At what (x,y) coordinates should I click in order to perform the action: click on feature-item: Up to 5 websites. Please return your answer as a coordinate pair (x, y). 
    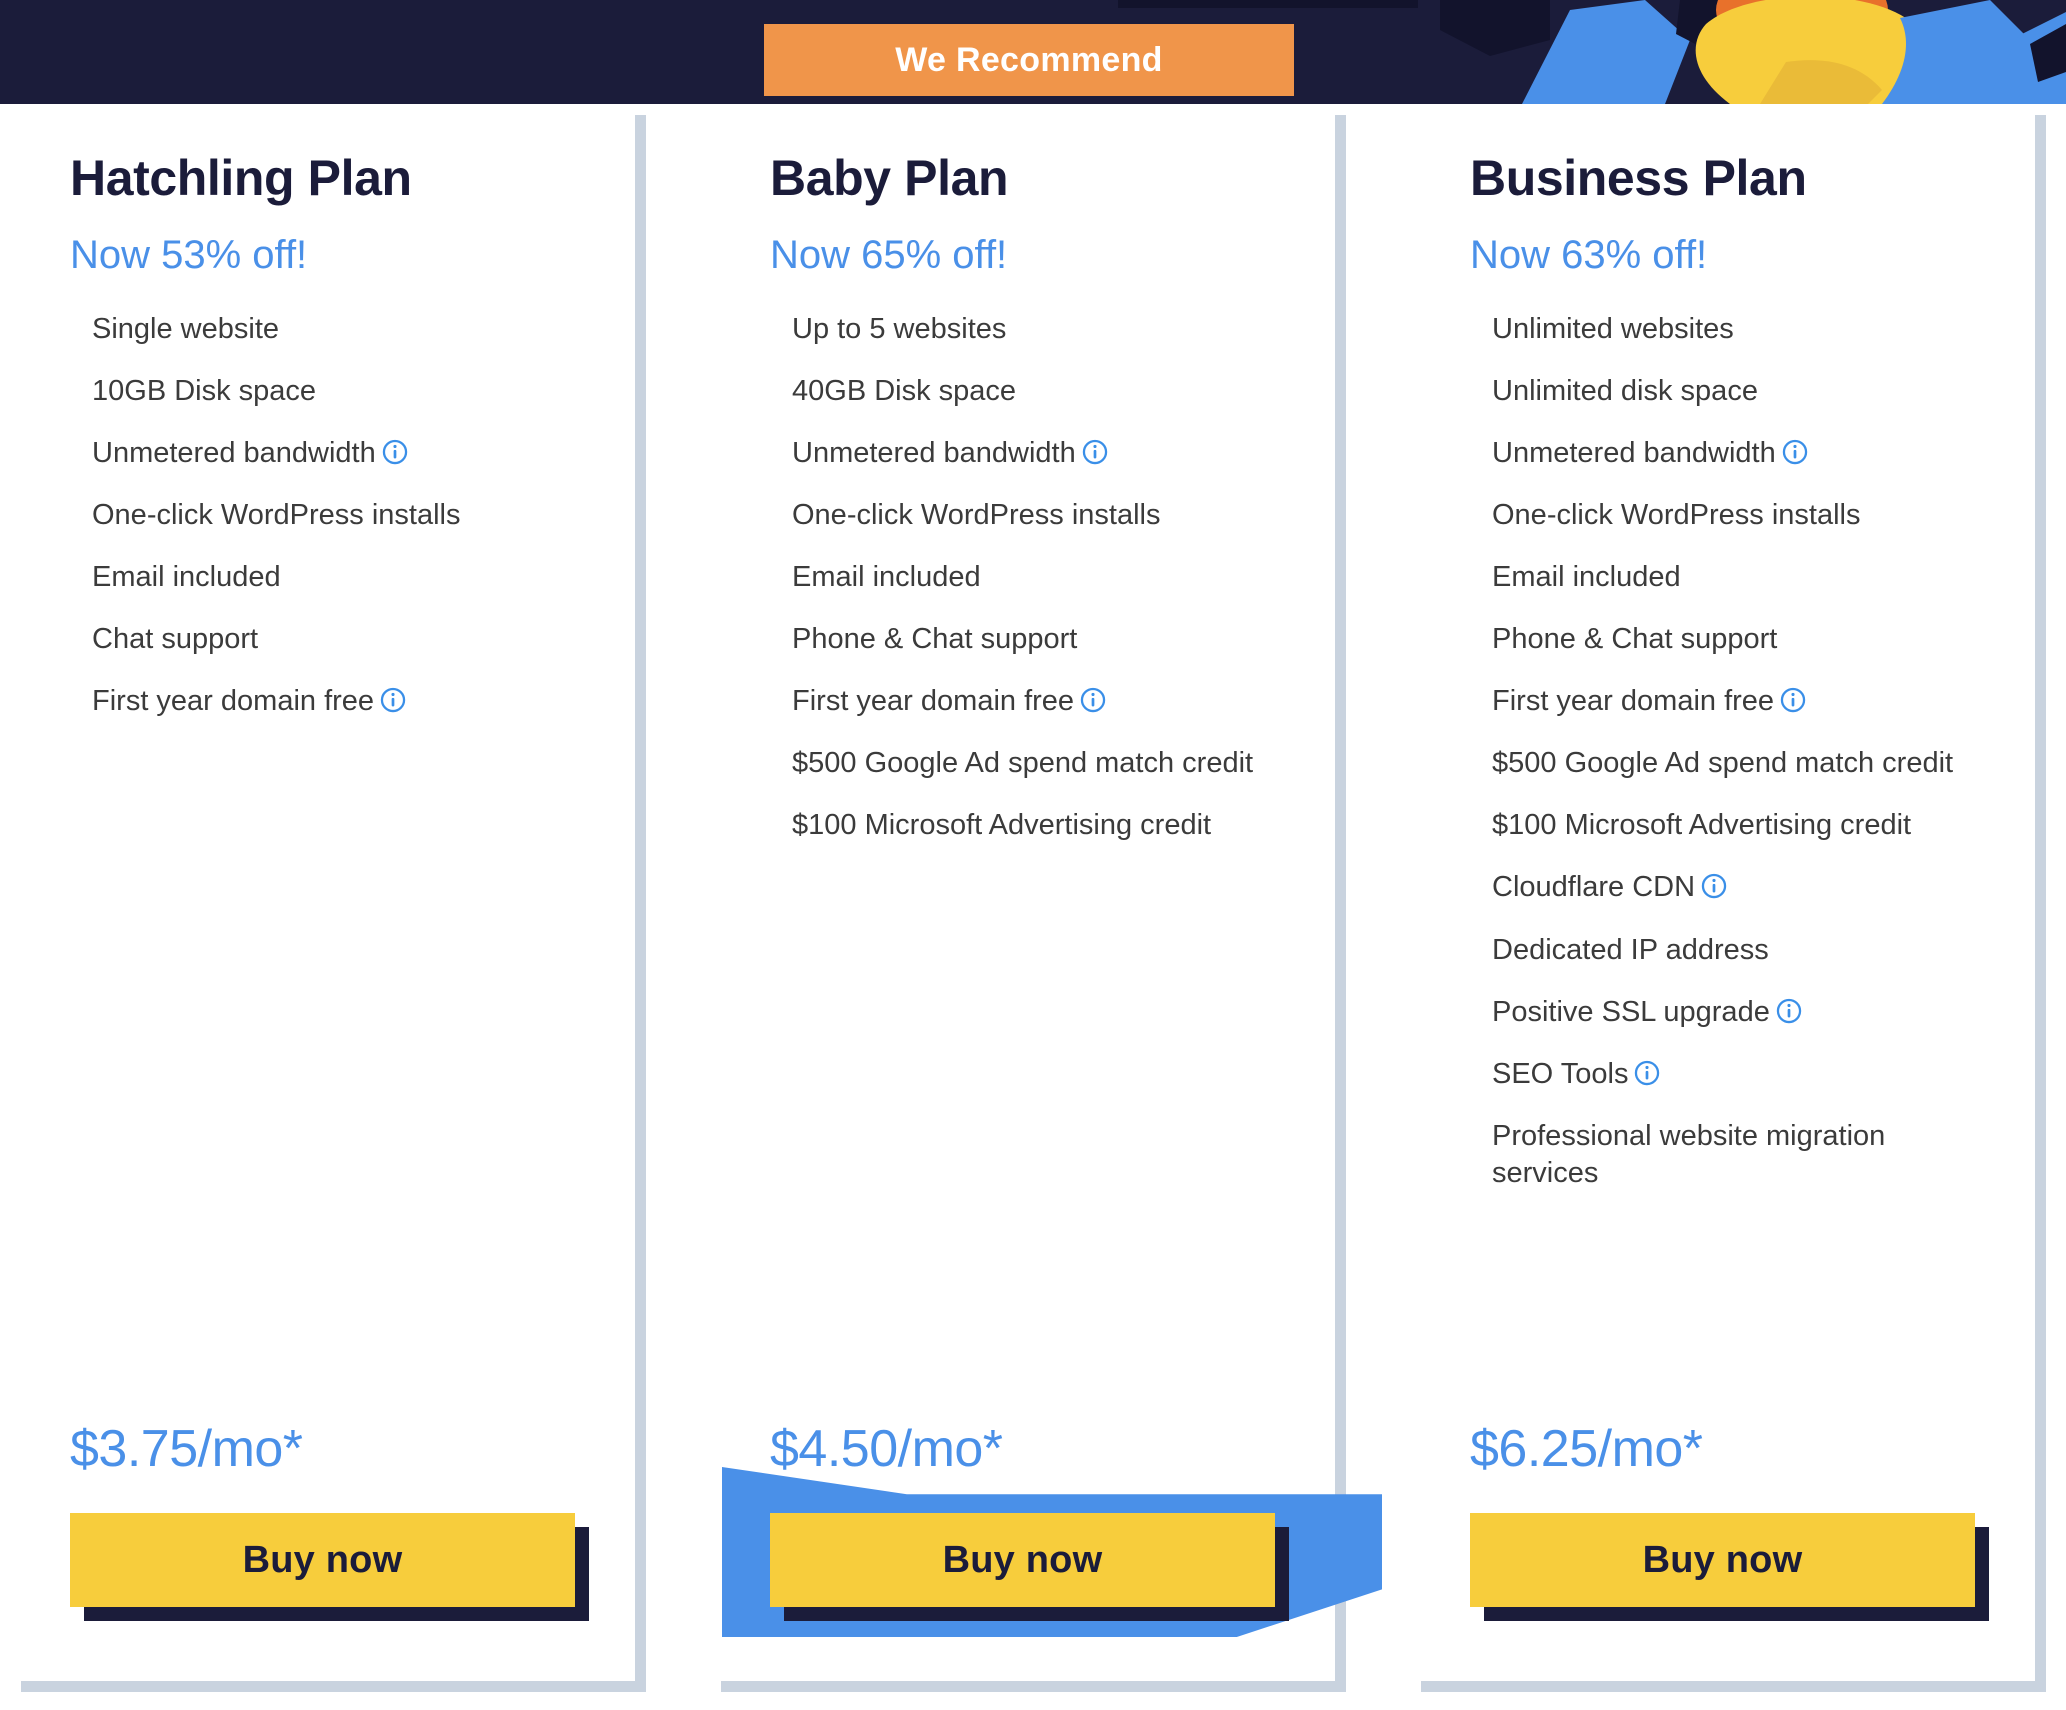
    Looking at the image, I should click on (1027, 329).